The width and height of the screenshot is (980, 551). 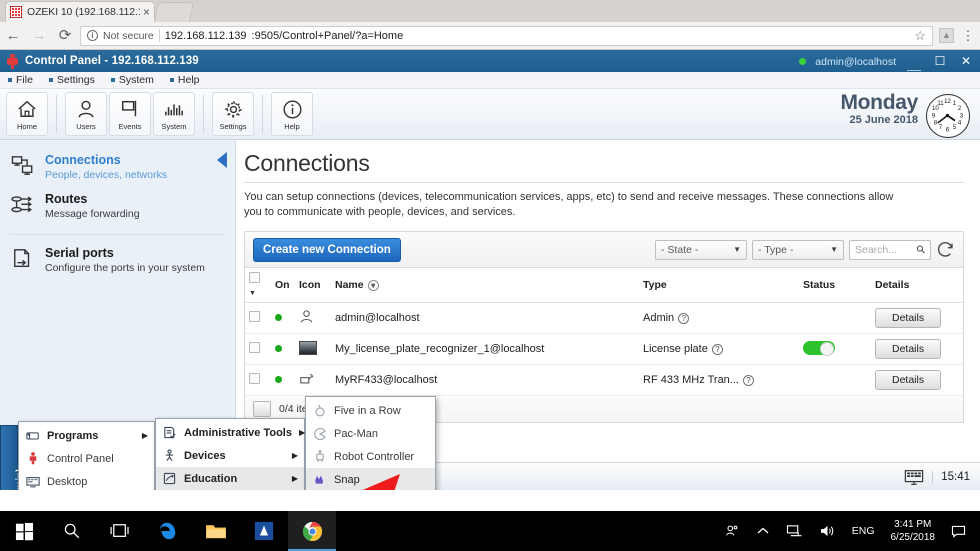 What do you see at coordinates (72, 531) in the screenshot?
I see `search-icon` at bounding box center [72, 531].